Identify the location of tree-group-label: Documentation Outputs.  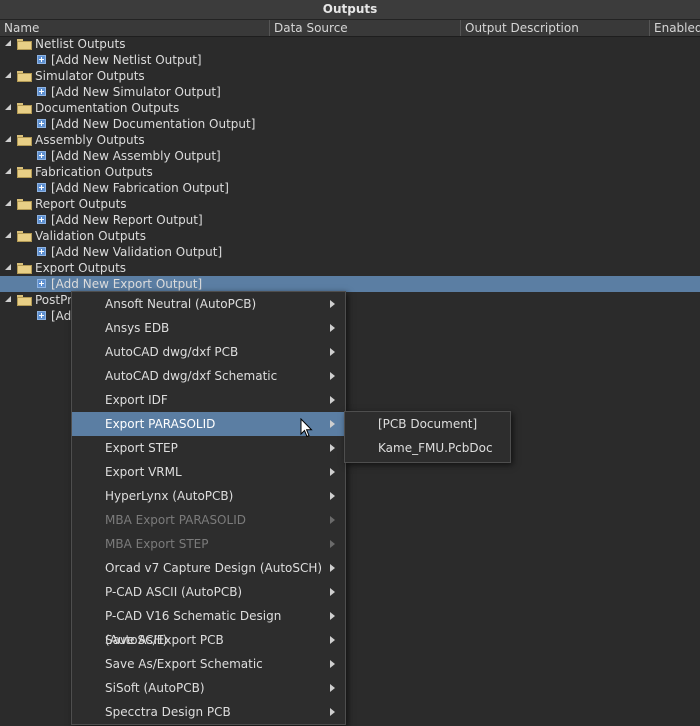
(107, 108).